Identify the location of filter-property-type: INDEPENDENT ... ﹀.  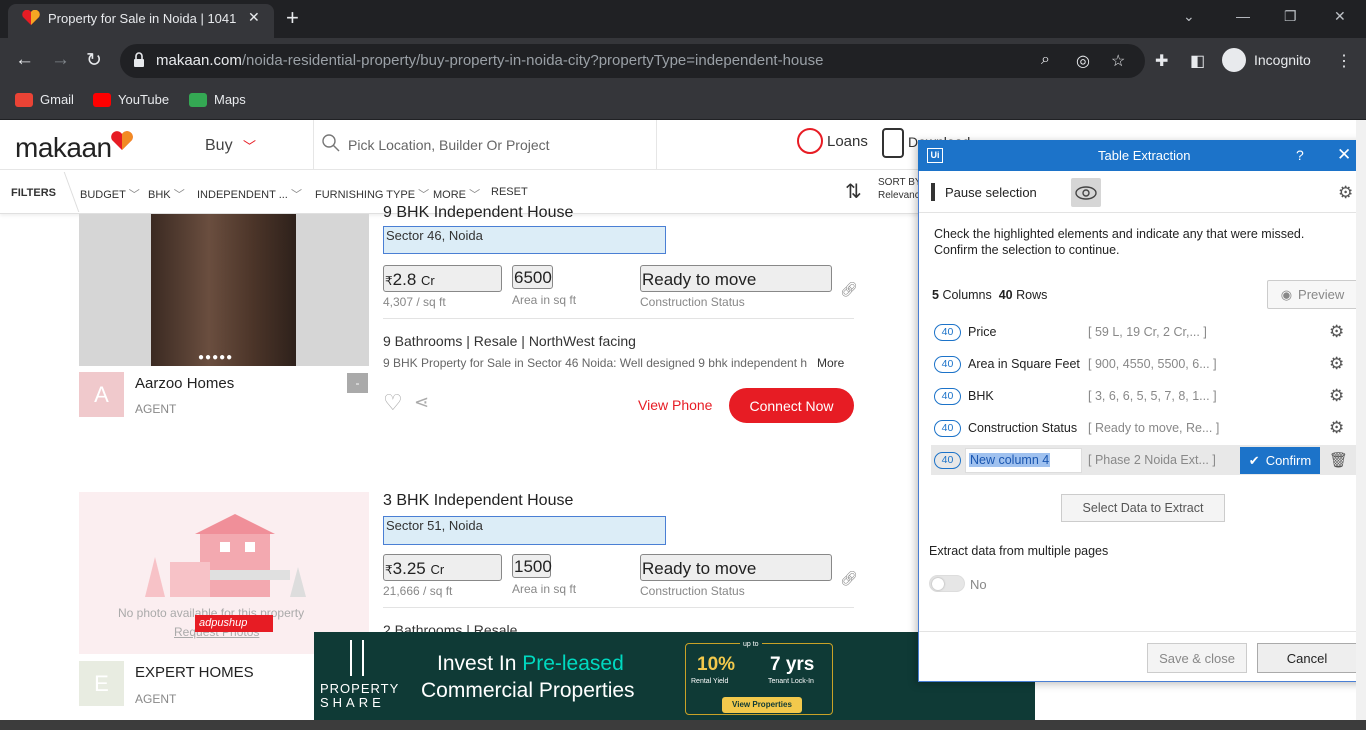
(249, 194).